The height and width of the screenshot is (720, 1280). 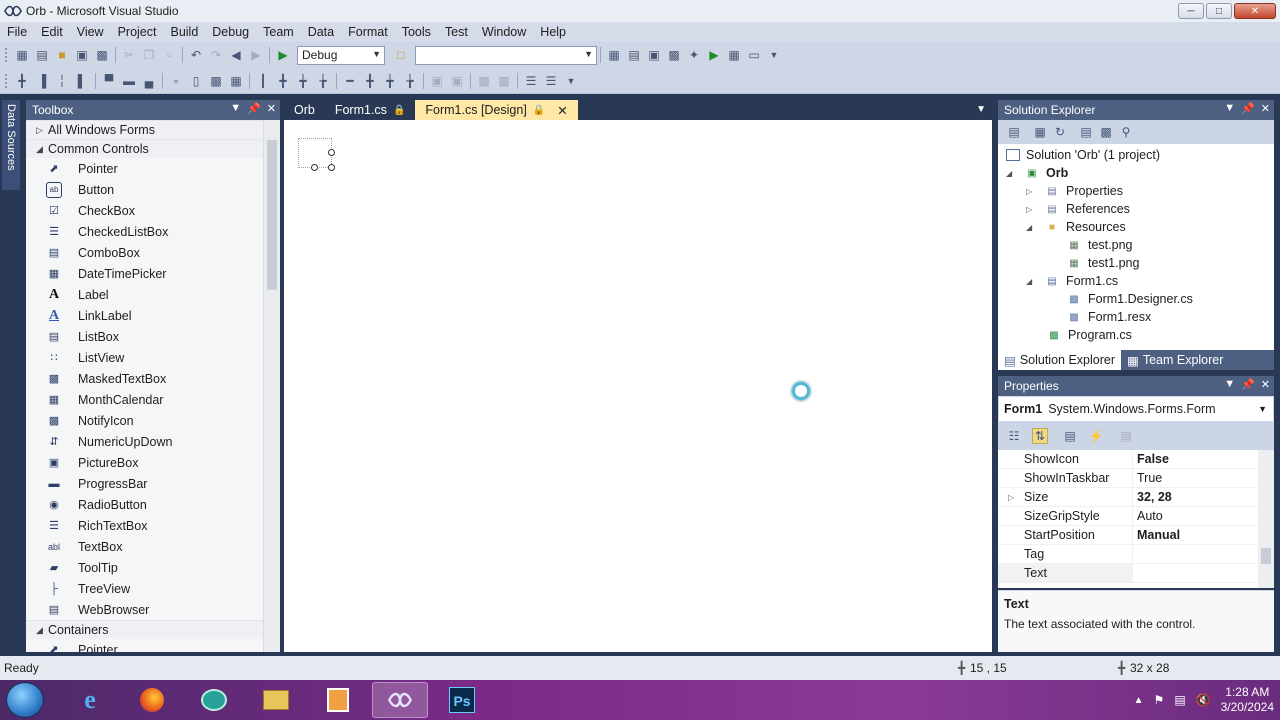 What do you see at coordinates (674, 55) in the screenshot?
I see `toolbox-icon: ▩` at bounding box center [674, 55].